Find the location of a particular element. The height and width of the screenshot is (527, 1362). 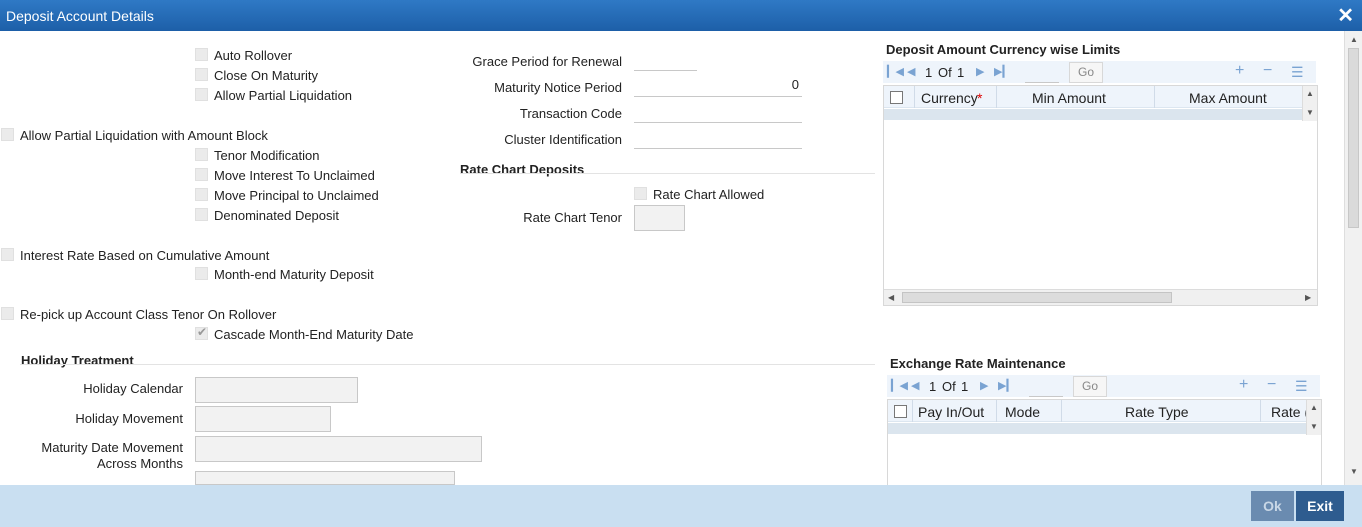

rate-chart-section-title: Rate Chart Deposits is located at coordinates (522, 169).